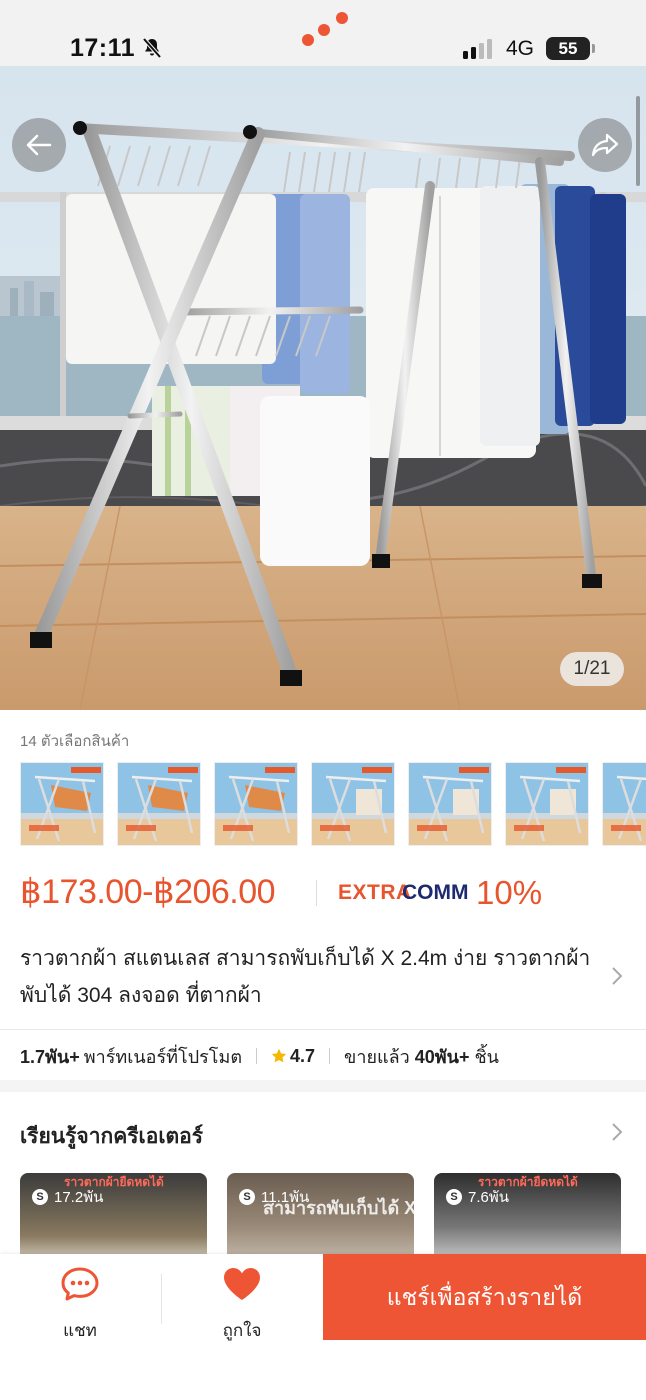 The image size is (646, 1400). I want to click on video-views: S 7.6พัน, so click(477, 1197).